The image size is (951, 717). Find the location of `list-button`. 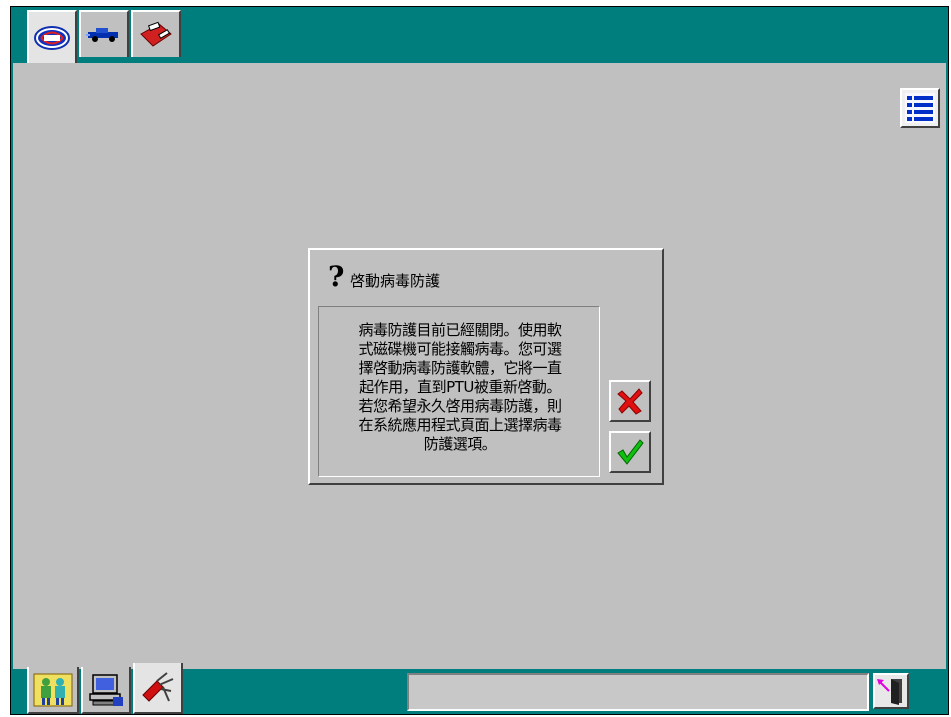

list-button is located at coordinates (920, 108).